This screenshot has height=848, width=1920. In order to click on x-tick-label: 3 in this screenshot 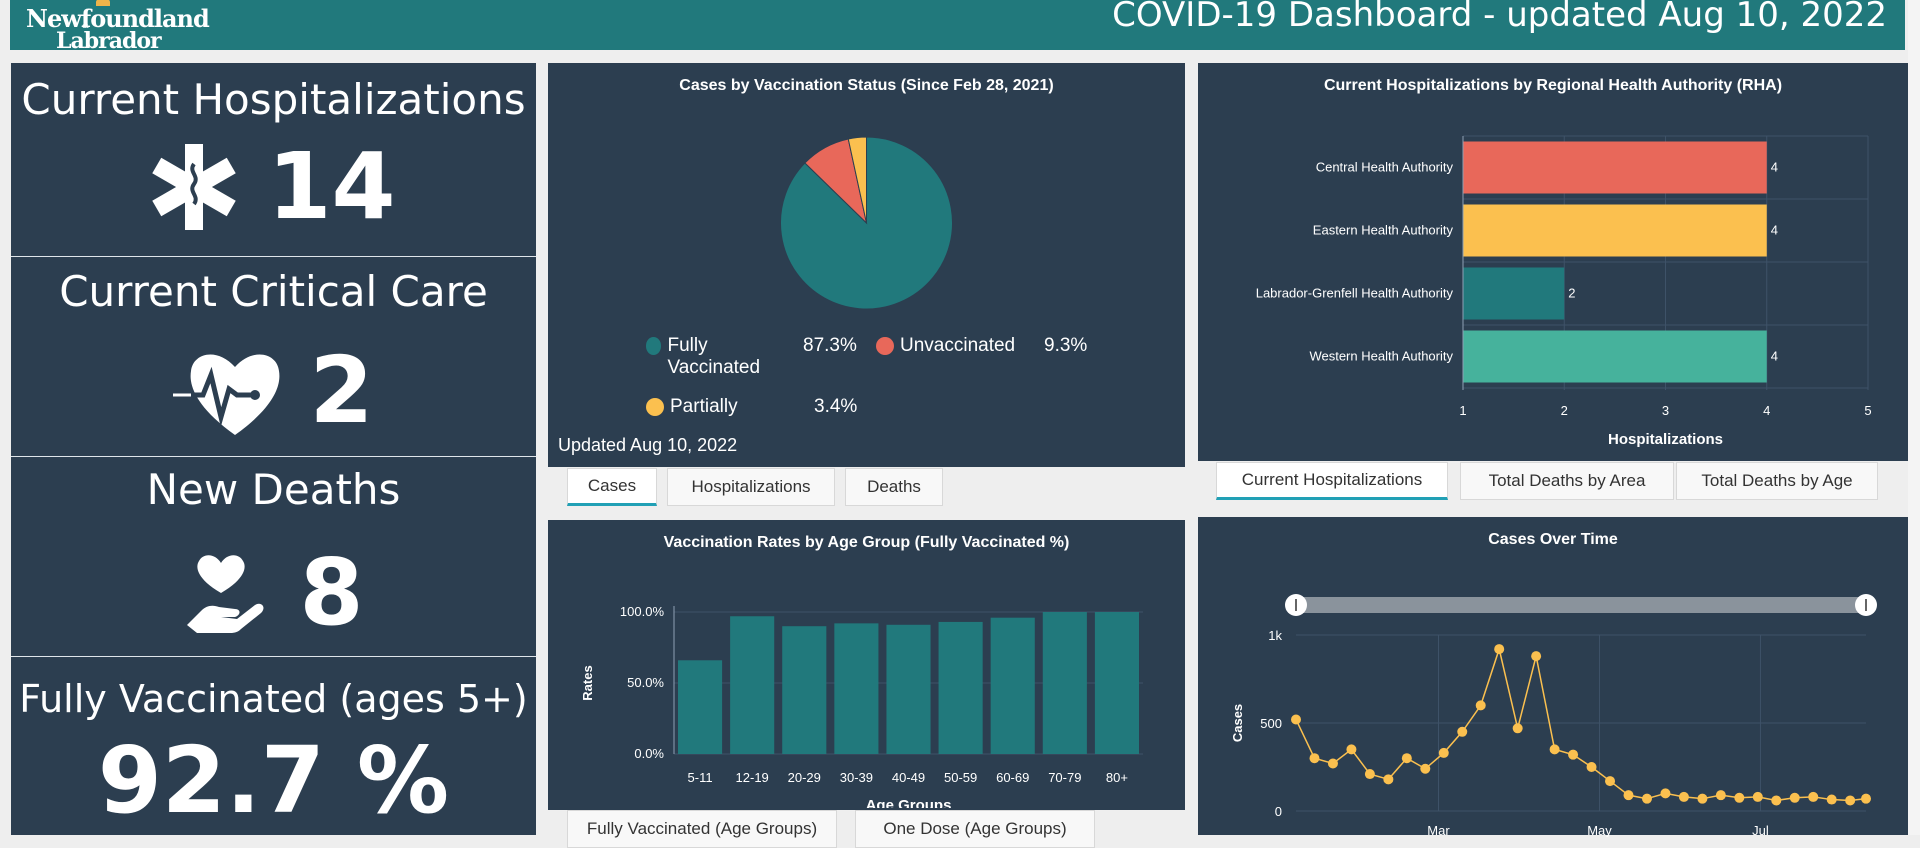, I will do `click(1665, 410)`.